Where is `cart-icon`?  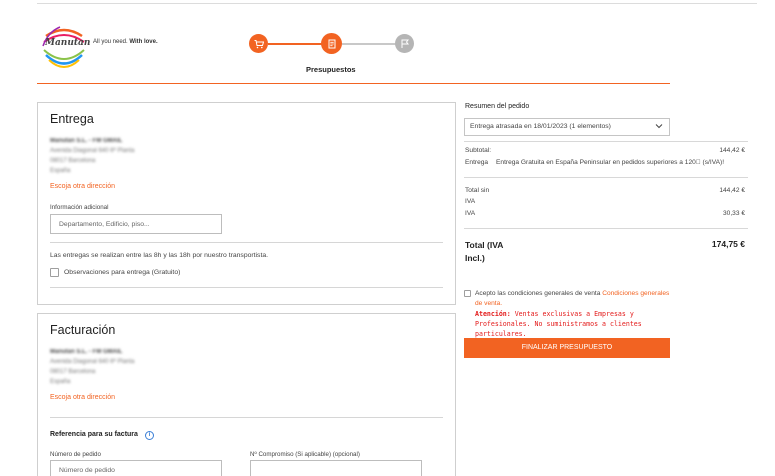
cart-icon is located at coordinates (259, 43).